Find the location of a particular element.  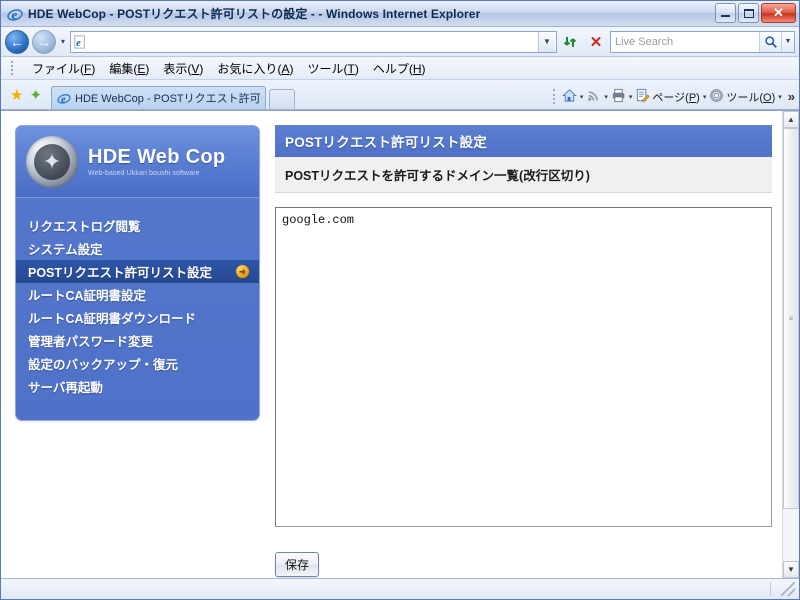

tools-caret-icon: ▾ is located at coordinates (780, 97).